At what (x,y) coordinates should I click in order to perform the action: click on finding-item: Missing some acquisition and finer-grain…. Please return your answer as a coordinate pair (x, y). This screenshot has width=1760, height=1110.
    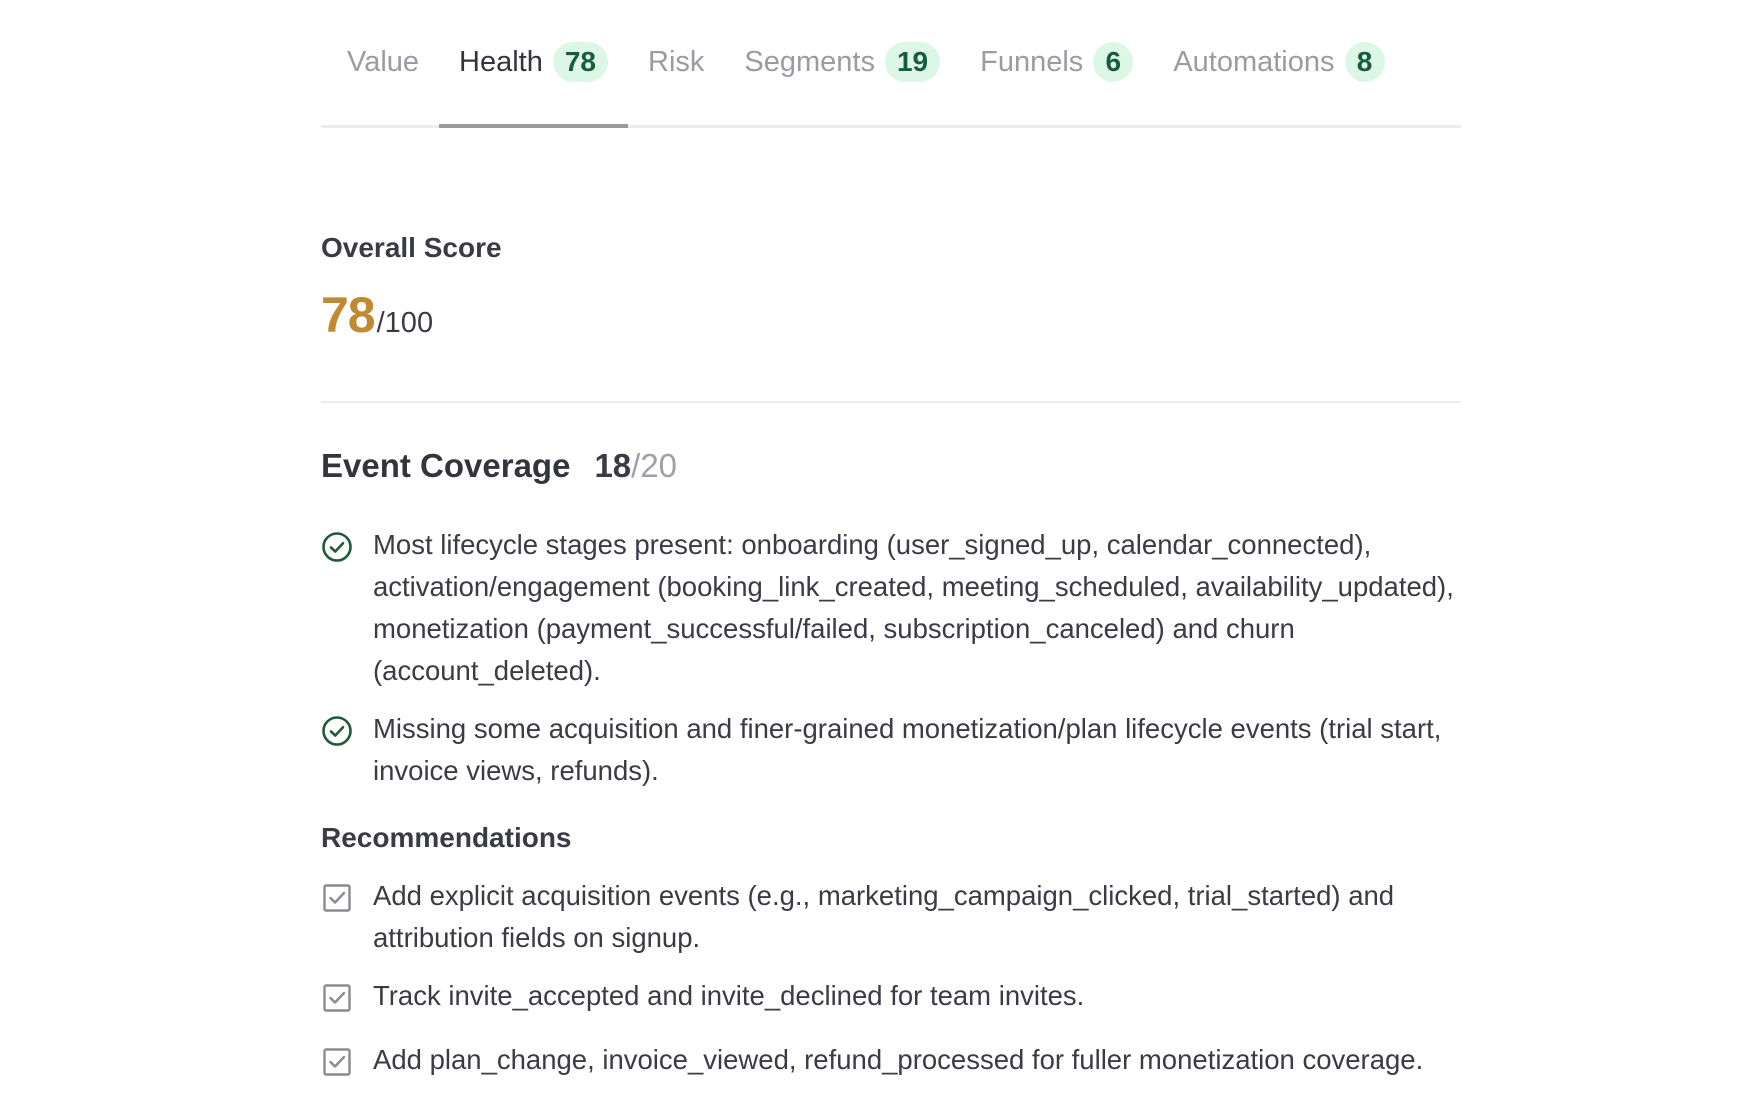
    Looking at the image, I should click on (891, 750).